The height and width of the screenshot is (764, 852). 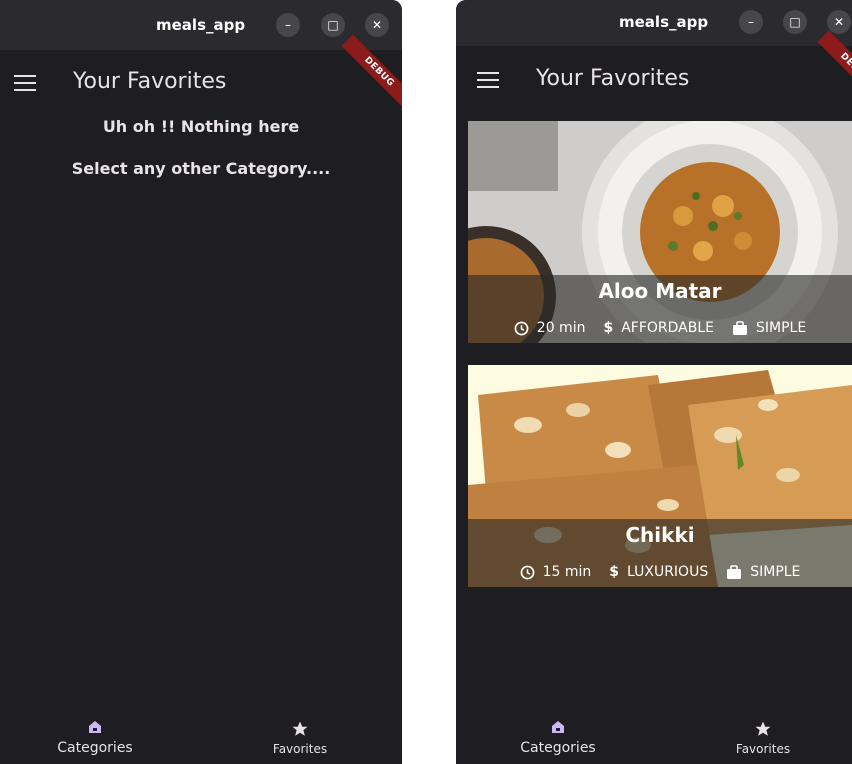 I want to click on meal-meta: 15 min $ LUXURIOUS SIMPLE, so click(x=660, y=572).